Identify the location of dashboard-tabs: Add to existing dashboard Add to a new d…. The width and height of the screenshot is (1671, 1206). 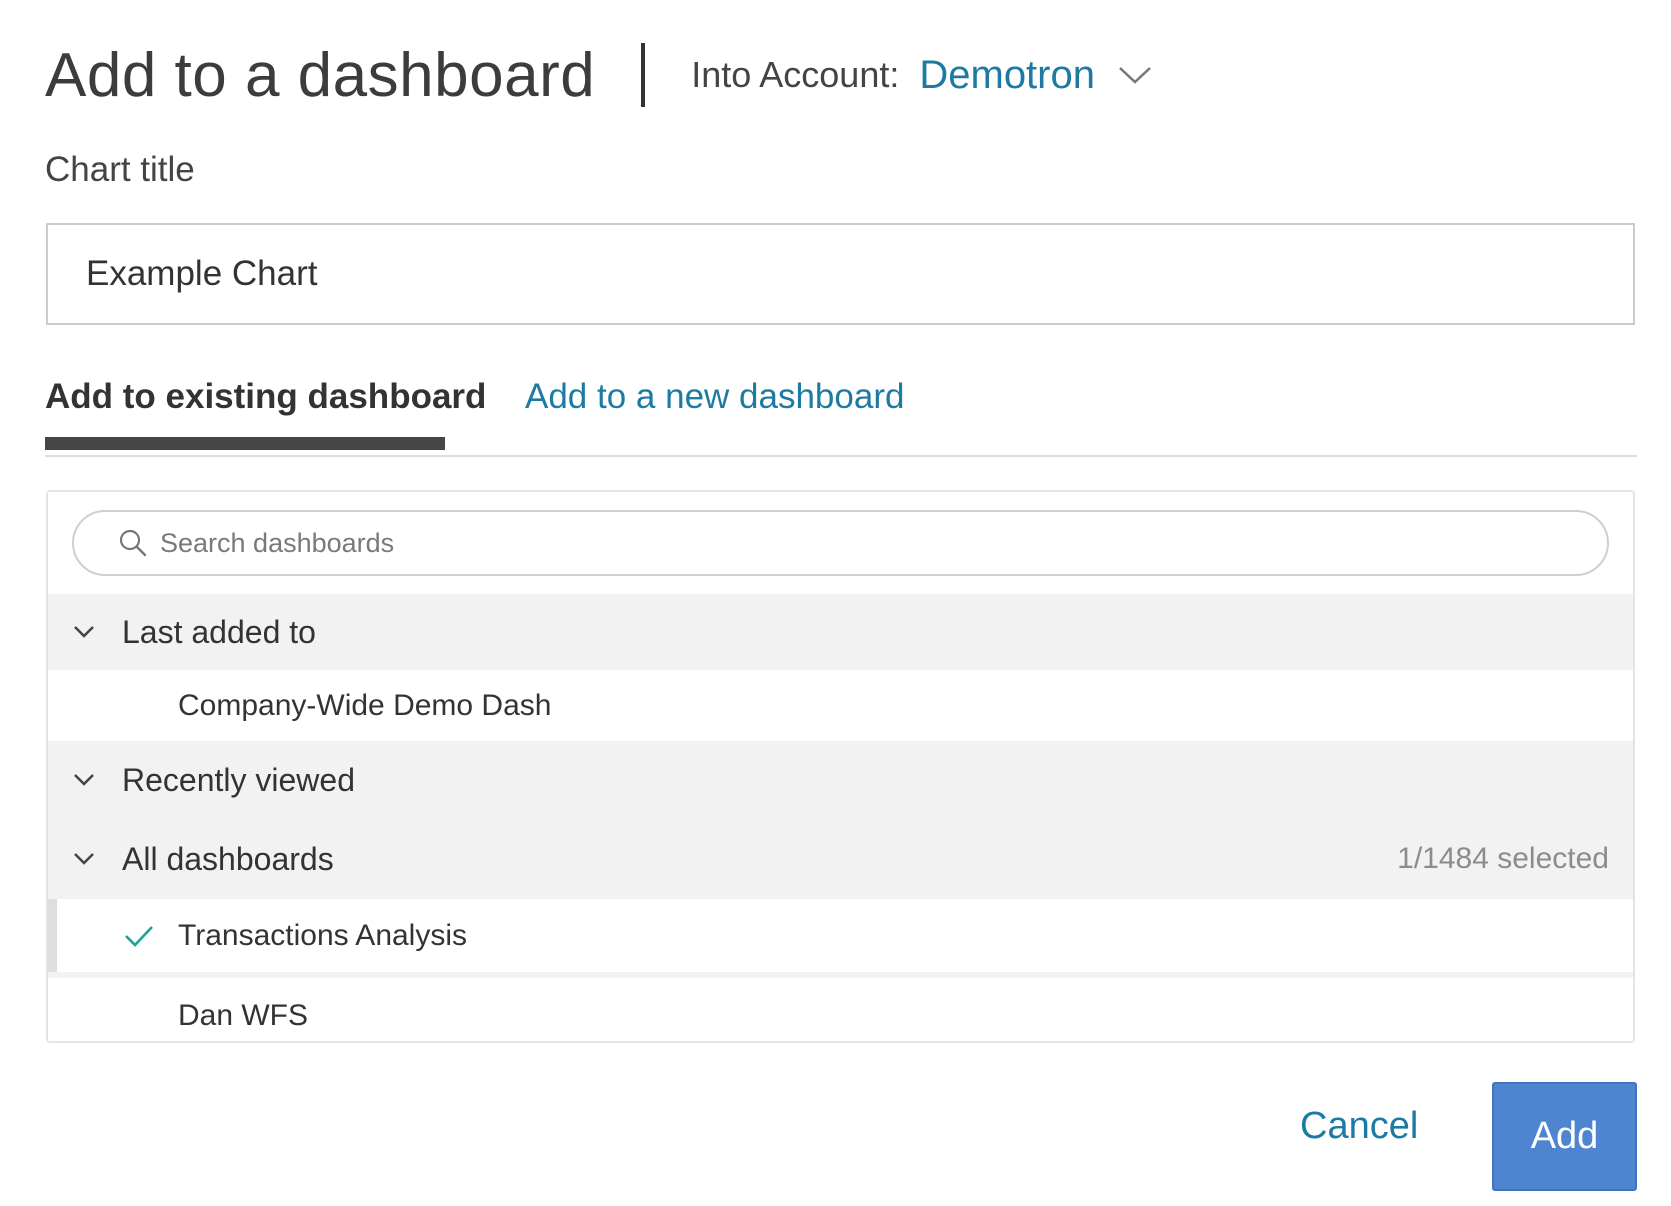
(841, 413).